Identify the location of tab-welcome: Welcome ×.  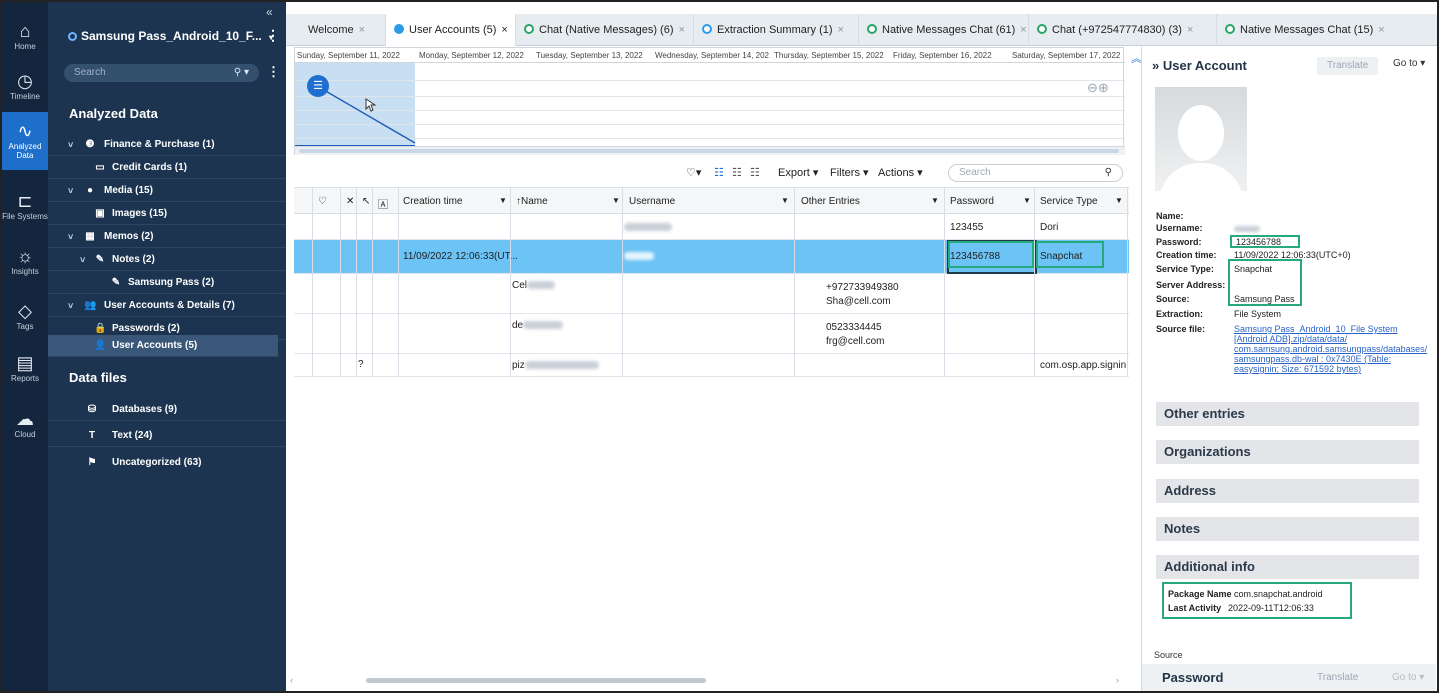
(343, 30).